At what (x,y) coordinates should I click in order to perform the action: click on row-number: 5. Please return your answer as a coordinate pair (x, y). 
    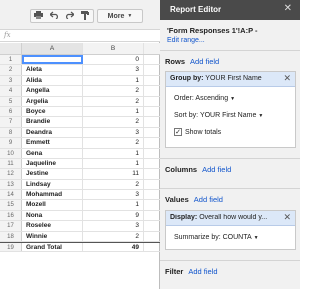
    Looking at the image, I should click on (11, 101).